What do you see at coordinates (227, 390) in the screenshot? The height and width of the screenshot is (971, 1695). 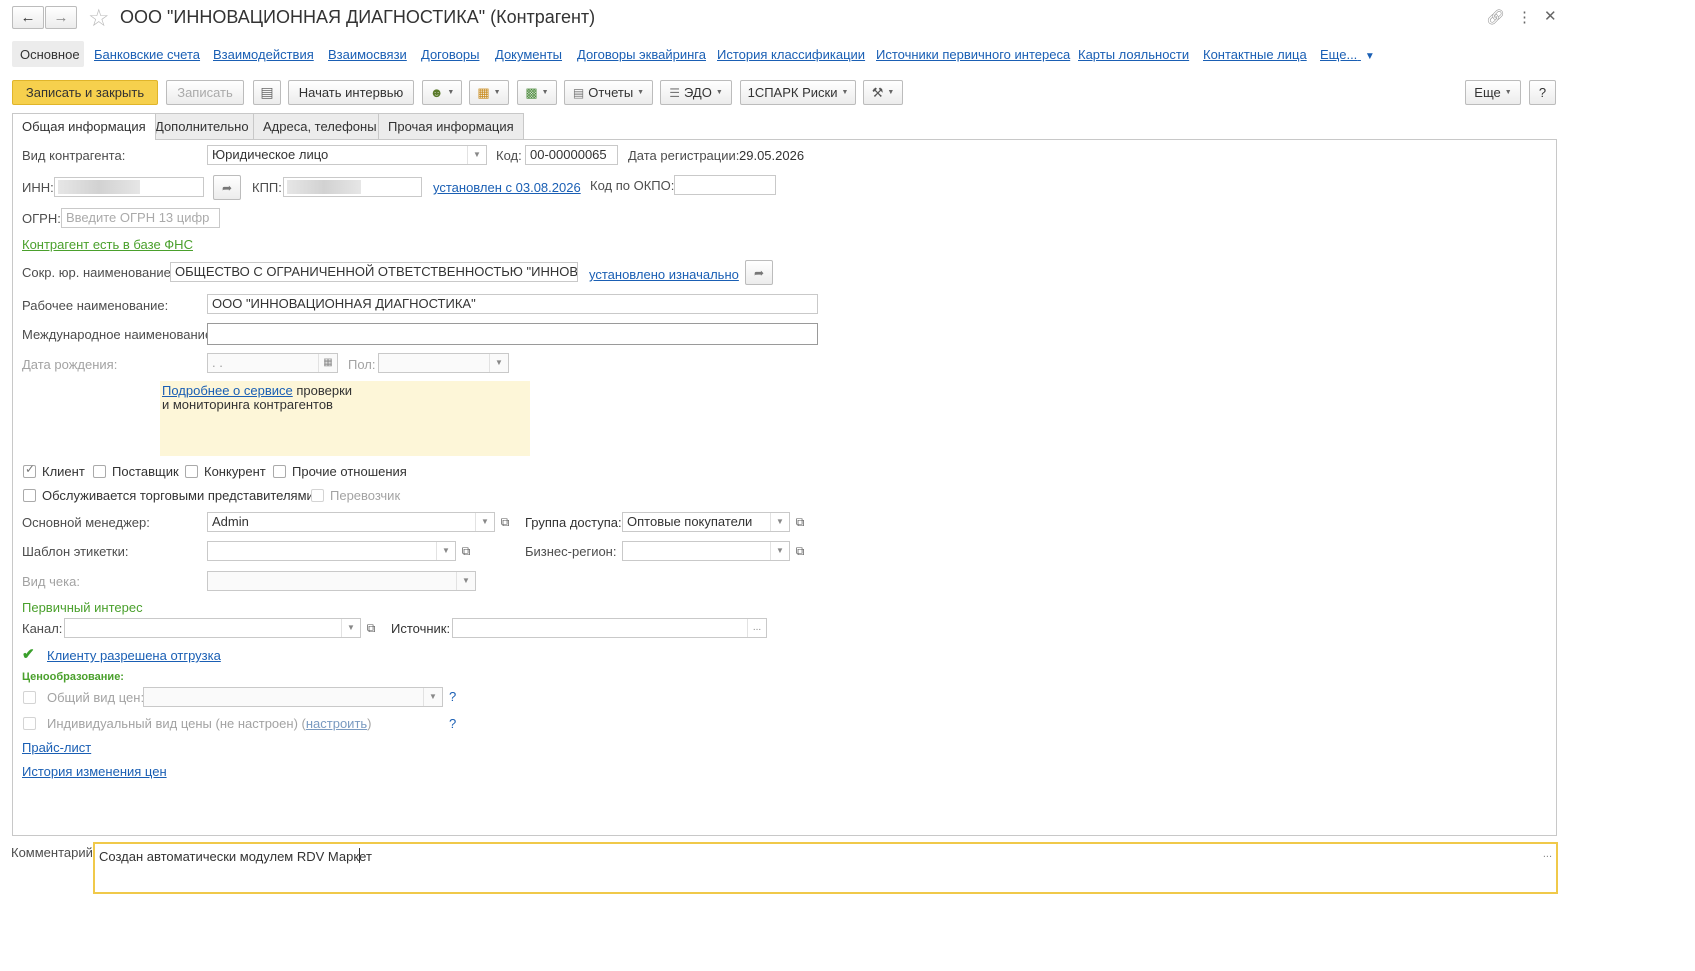 I see `service-info-link: Подробнее о сервисе` at bounding box center [227, 390].